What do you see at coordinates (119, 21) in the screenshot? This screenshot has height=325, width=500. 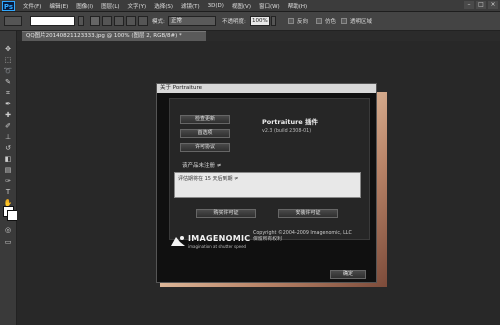 I see `angle-gradient-icon` at bounding box center [119, 21].